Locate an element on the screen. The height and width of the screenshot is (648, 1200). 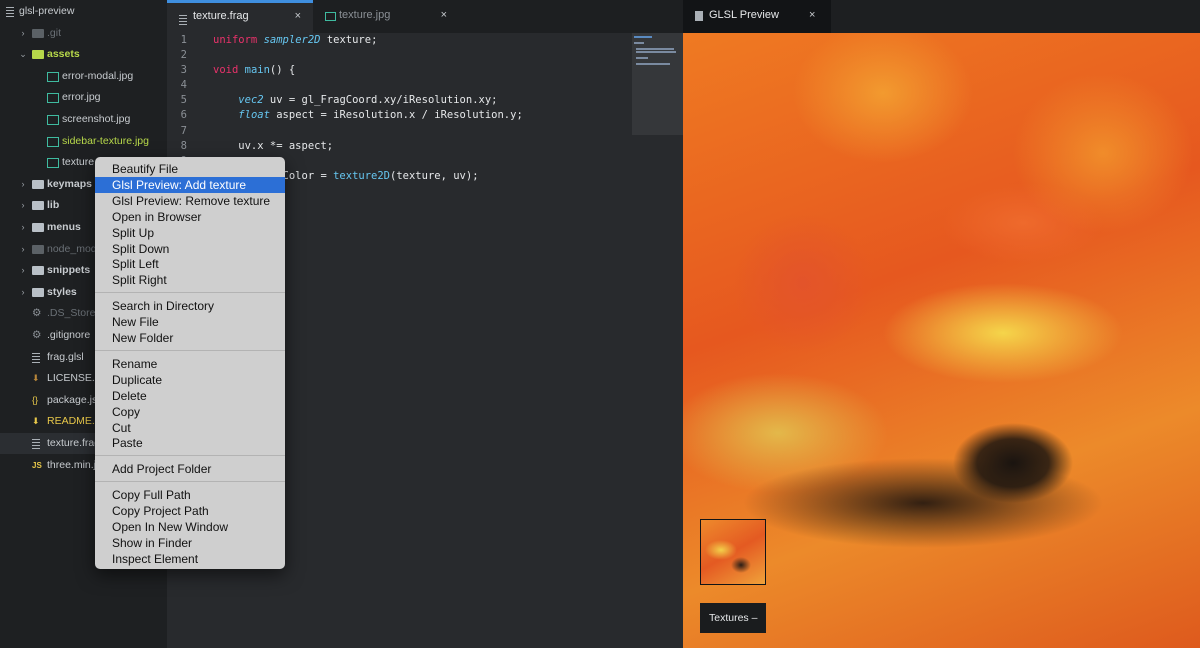
menu-item: Split Right is located at coordinates (190, 280).